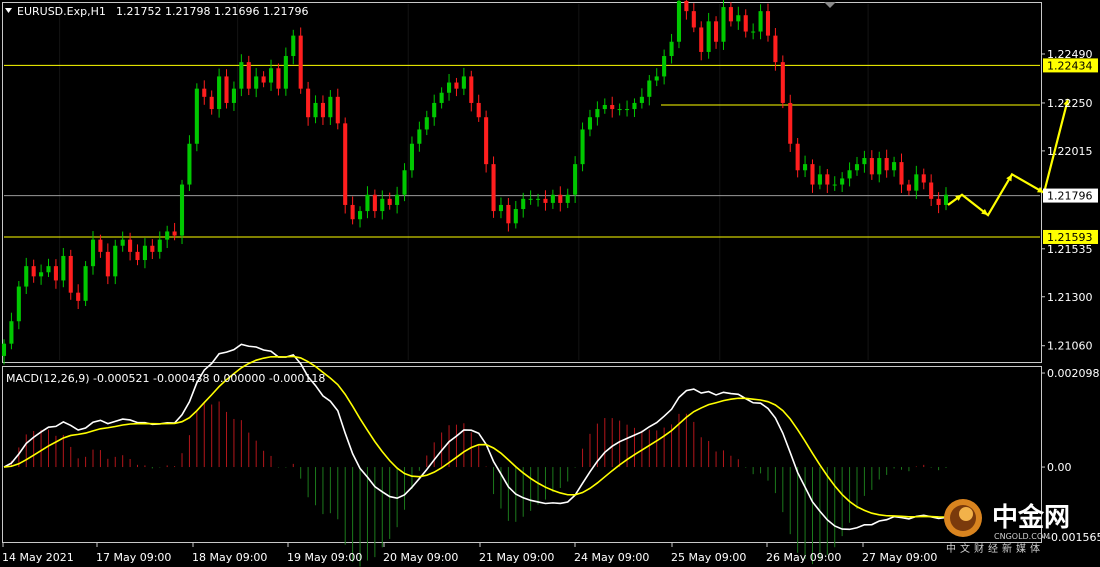 The height and width of the screenshot is (567, 1100). What do you see at coordinates (611, 557) in the screenshot?
I see `time-tick-label: 24 May 09:00` at bounding box center [611, 557].